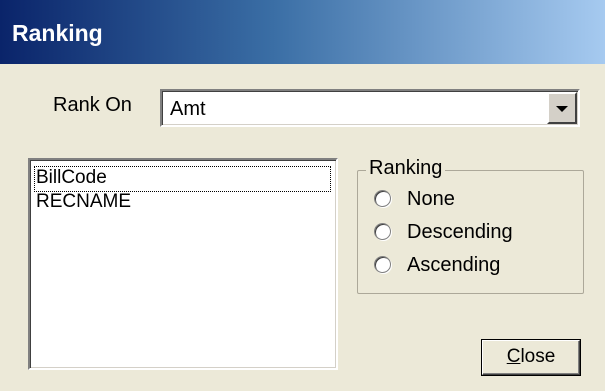  Describe the element at coordinates (92, 105) in the screenshot. I see `rank-on-label: Rank On` at that location.